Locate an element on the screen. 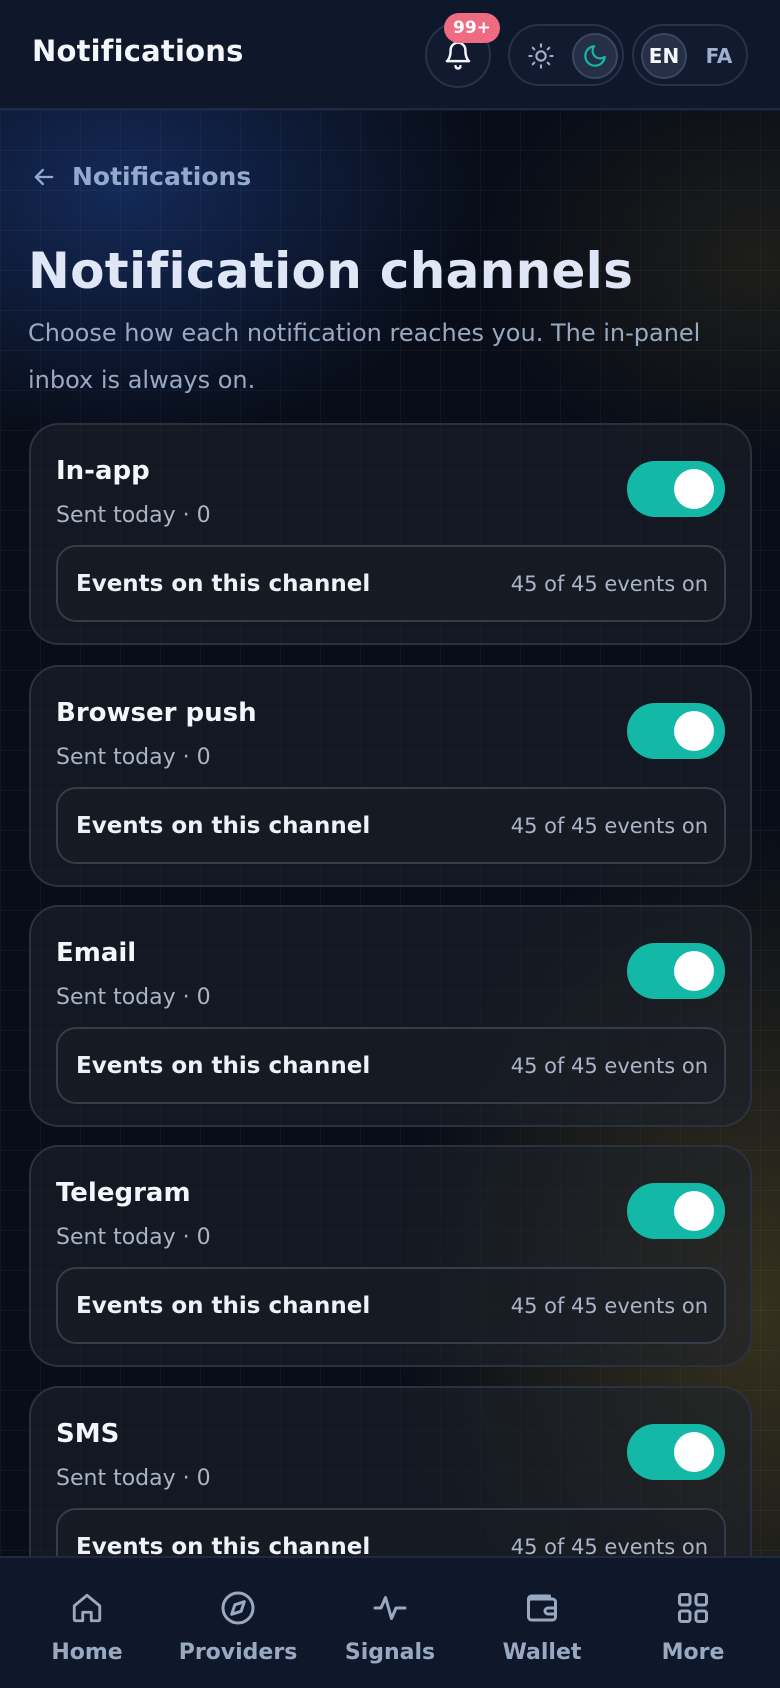 The height and width of the screenshot is (1688, 780). nav-item-more: More is located at coordinates (693, 1623).